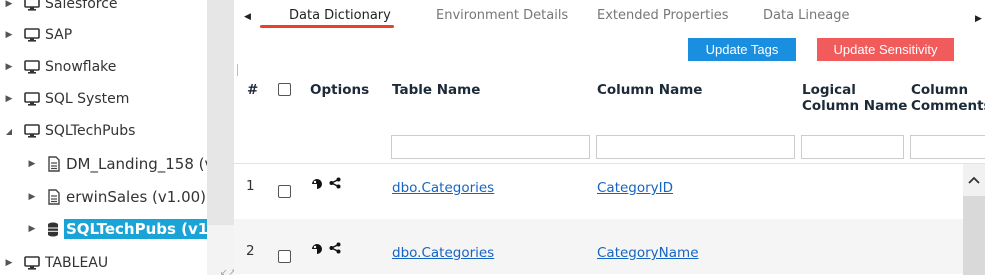  What do you see at coordinates (77, 263) in the screenshot?
I see `tree-node-label: TABLEAU` at bounding box center [77, 263].